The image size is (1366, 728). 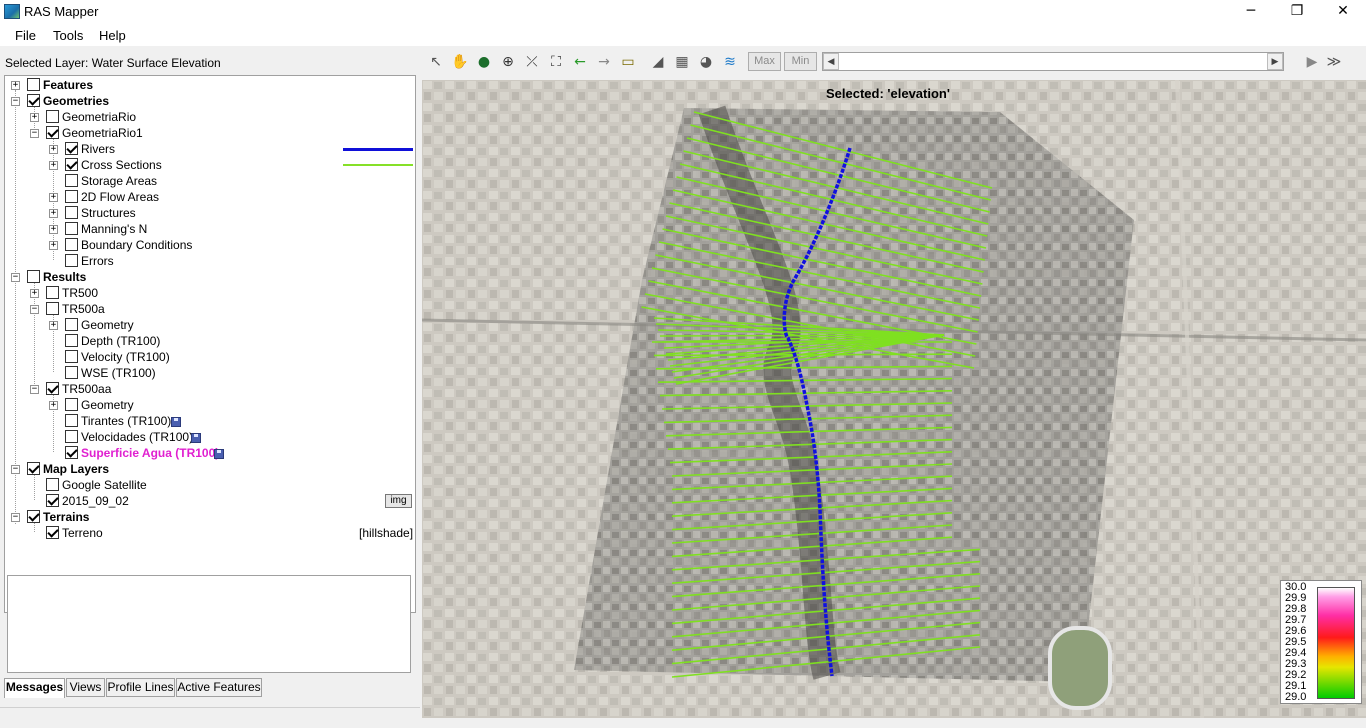 I want to click on checkbox-map-layers, so click(x=33, y=468).